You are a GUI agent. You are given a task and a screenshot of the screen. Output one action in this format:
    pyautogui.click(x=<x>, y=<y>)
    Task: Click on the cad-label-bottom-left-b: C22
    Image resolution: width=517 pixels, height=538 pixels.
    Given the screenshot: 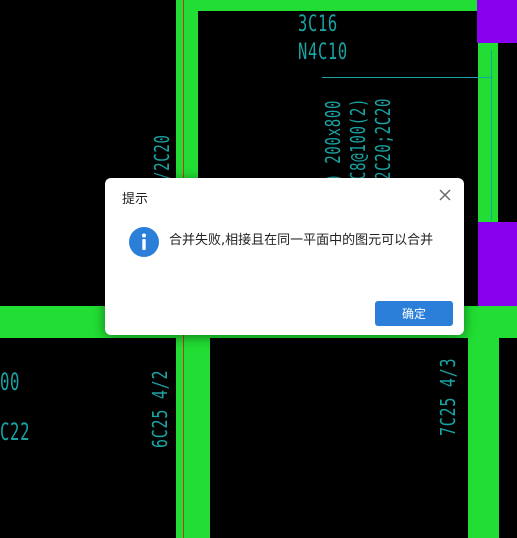 What is the action you would take?
    pyautogui.click(x=15, y=432)
    